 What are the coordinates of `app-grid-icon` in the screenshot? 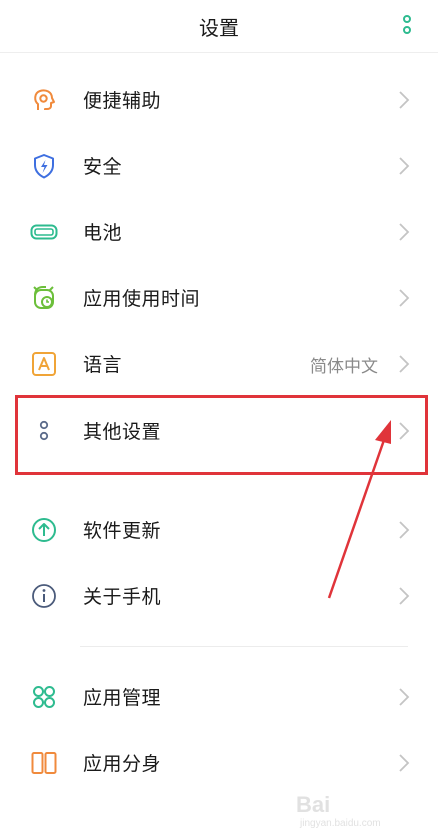 It's located at (44, 697).